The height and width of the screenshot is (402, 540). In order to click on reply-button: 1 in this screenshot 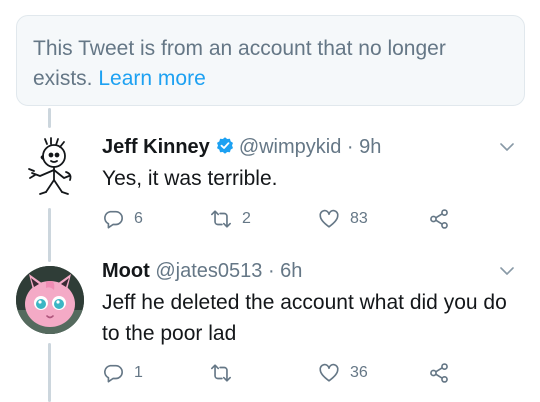, I will do `click(122, 373)`.